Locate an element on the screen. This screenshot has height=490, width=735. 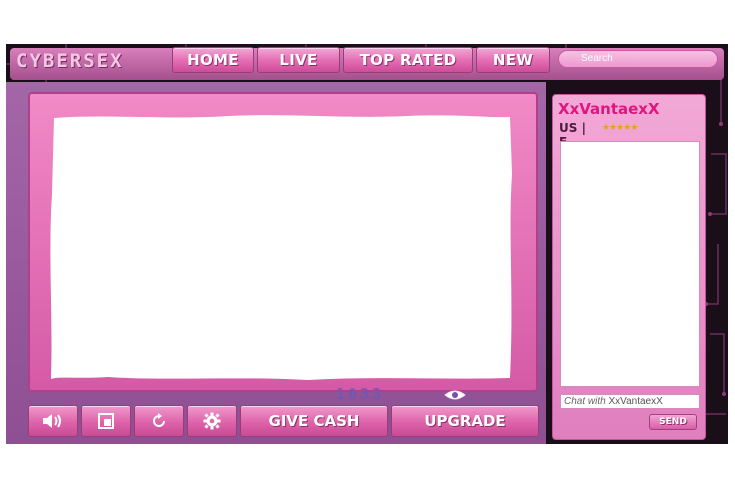
window-icon is located at coordinates (106, 421).